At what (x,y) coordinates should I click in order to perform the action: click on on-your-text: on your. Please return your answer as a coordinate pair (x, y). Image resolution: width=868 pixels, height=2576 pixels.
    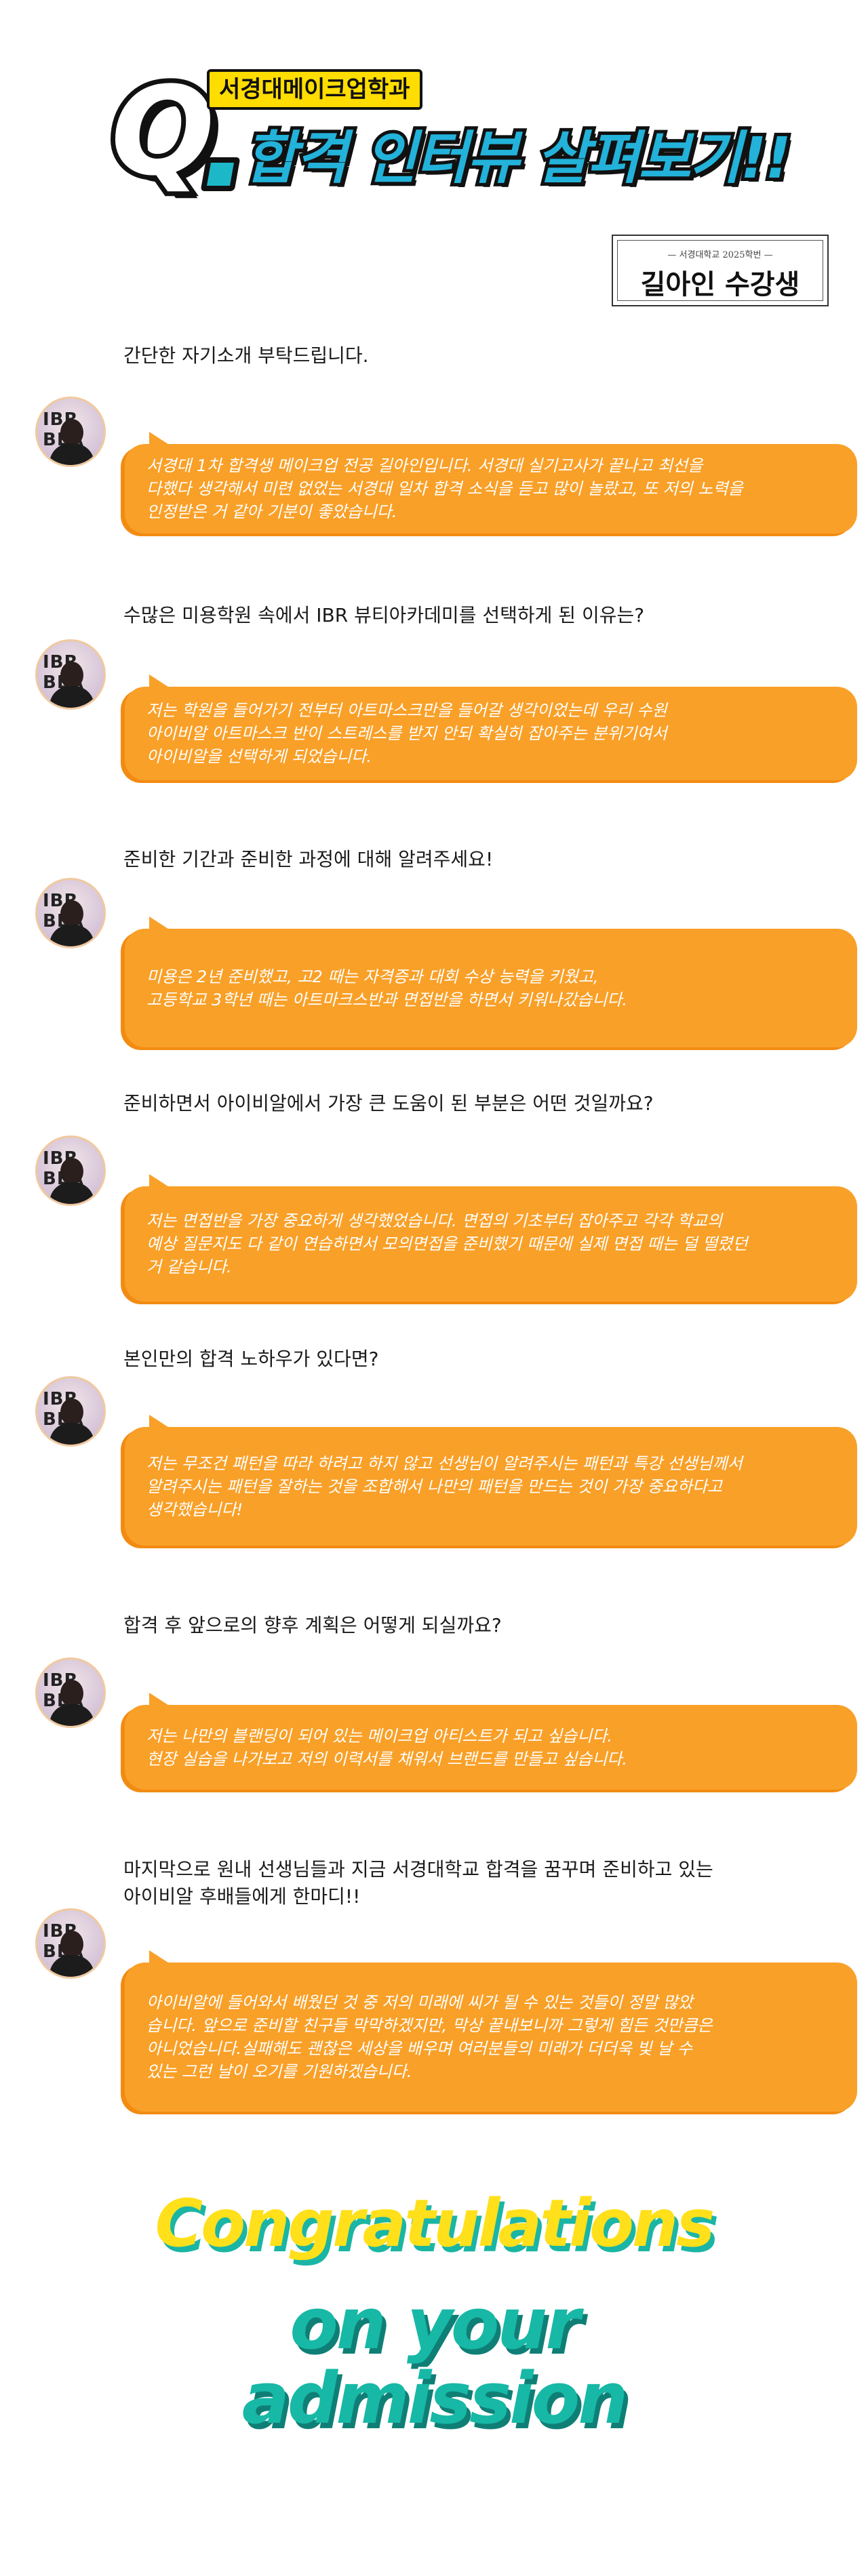
    Looking at the image, I should click on (435, 2324).